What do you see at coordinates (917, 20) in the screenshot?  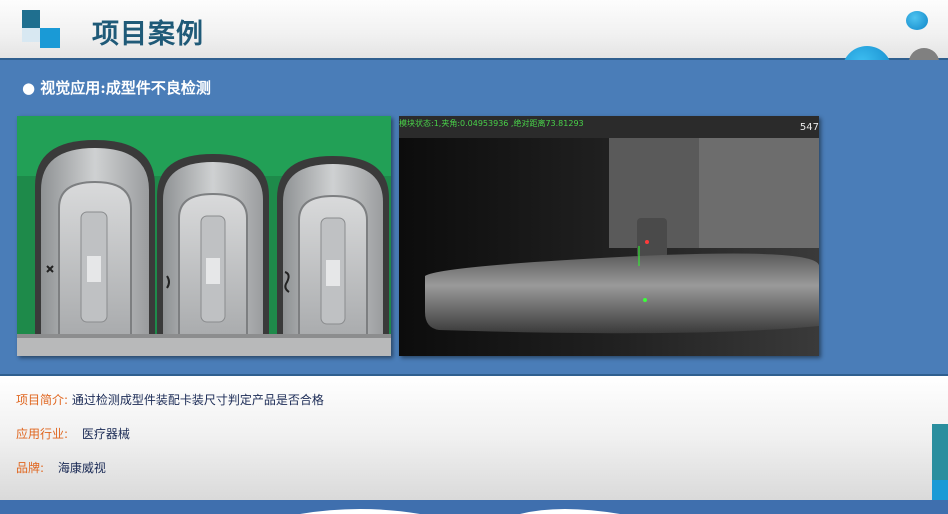 I see `small-blue-circle-icon` at bounding box center [917, 20].